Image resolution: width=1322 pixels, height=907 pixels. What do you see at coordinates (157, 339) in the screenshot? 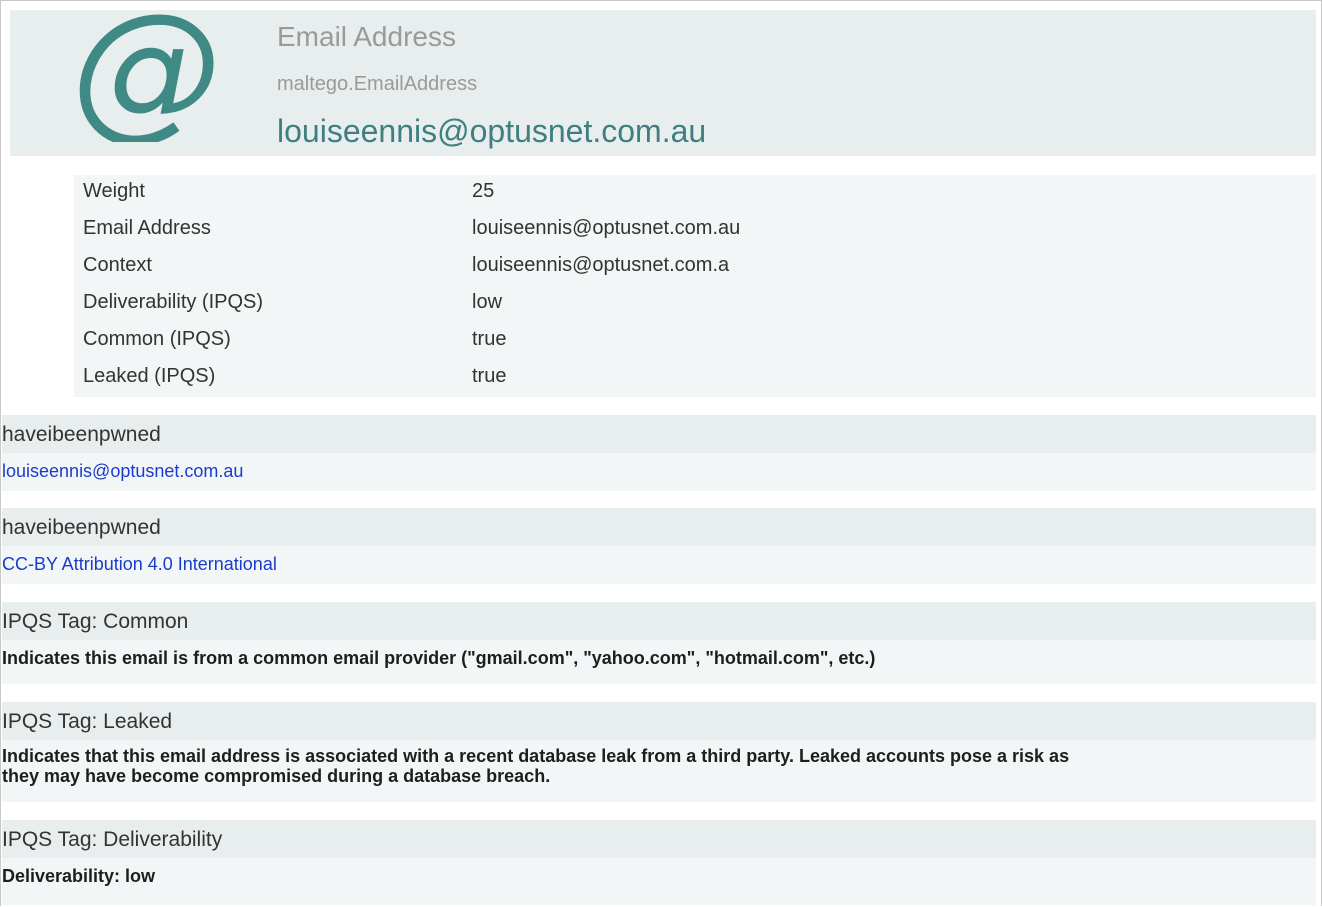
I see `property-key: Common (IPQS)` at bounding box center [157, 339].